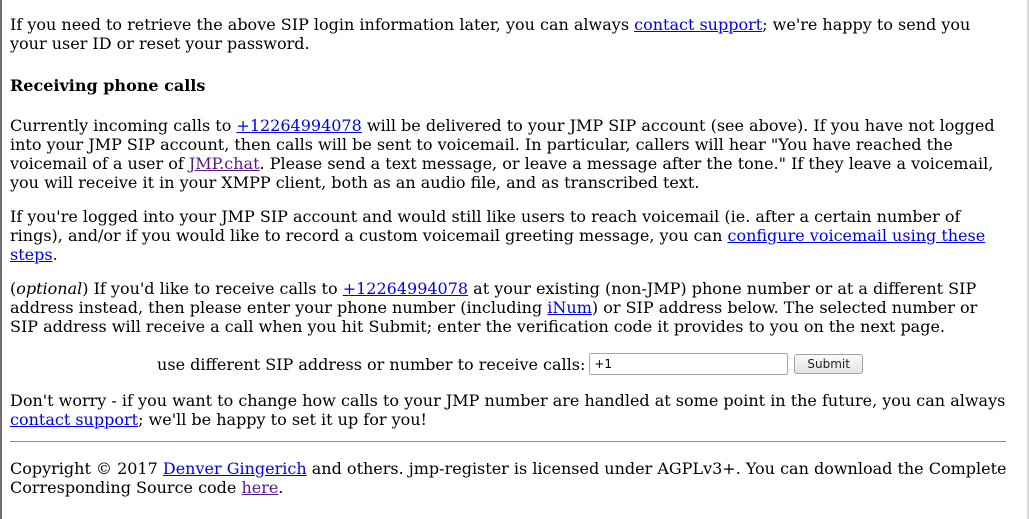 The width and height of the screenshot is (1029, 519). What do you see at coordinates (298, 125) in the screenshot?
I see `jmp-number-link: +12264994078` at bounding box center [298, 125].